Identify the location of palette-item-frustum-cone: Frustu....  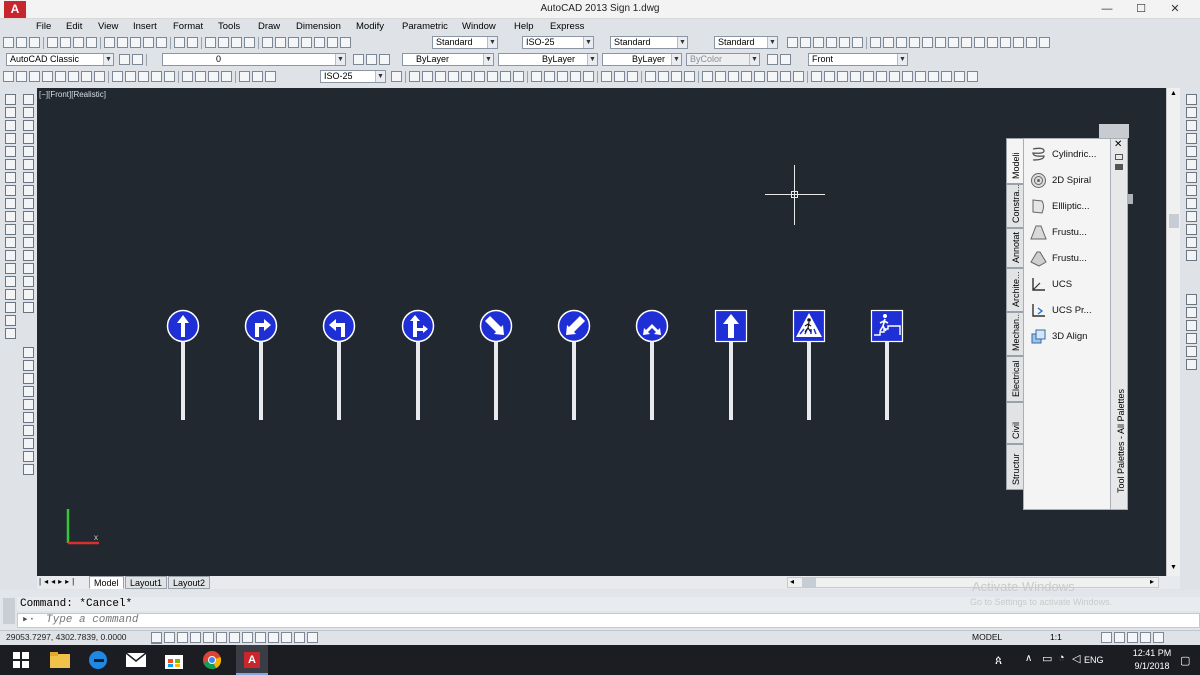
(1071, 233).